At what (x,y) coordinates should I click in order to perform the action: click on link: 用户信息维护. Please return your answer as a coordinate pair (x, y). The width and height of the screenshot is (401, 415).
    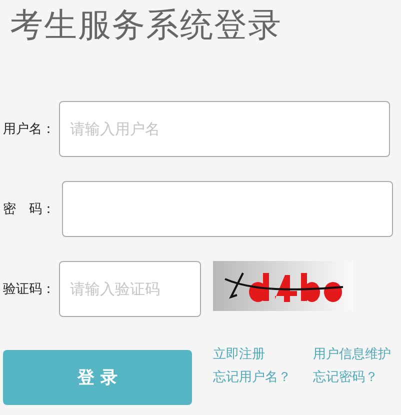
    Looking at the image, I should click on (352, 355).